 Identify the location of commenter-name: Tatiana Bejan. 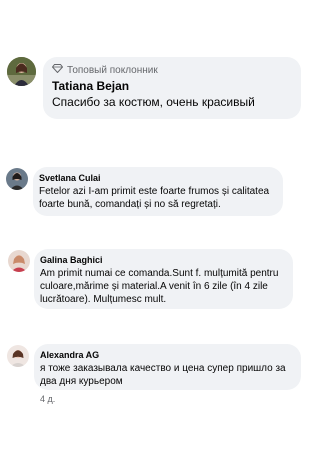
(90, 86).